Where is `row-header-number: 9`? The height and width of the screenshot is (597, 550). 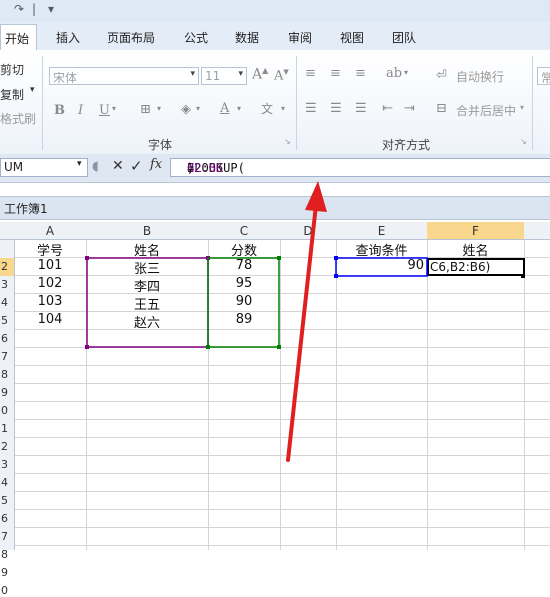 row-header-number: 9 is located at coordinates (4, 572).